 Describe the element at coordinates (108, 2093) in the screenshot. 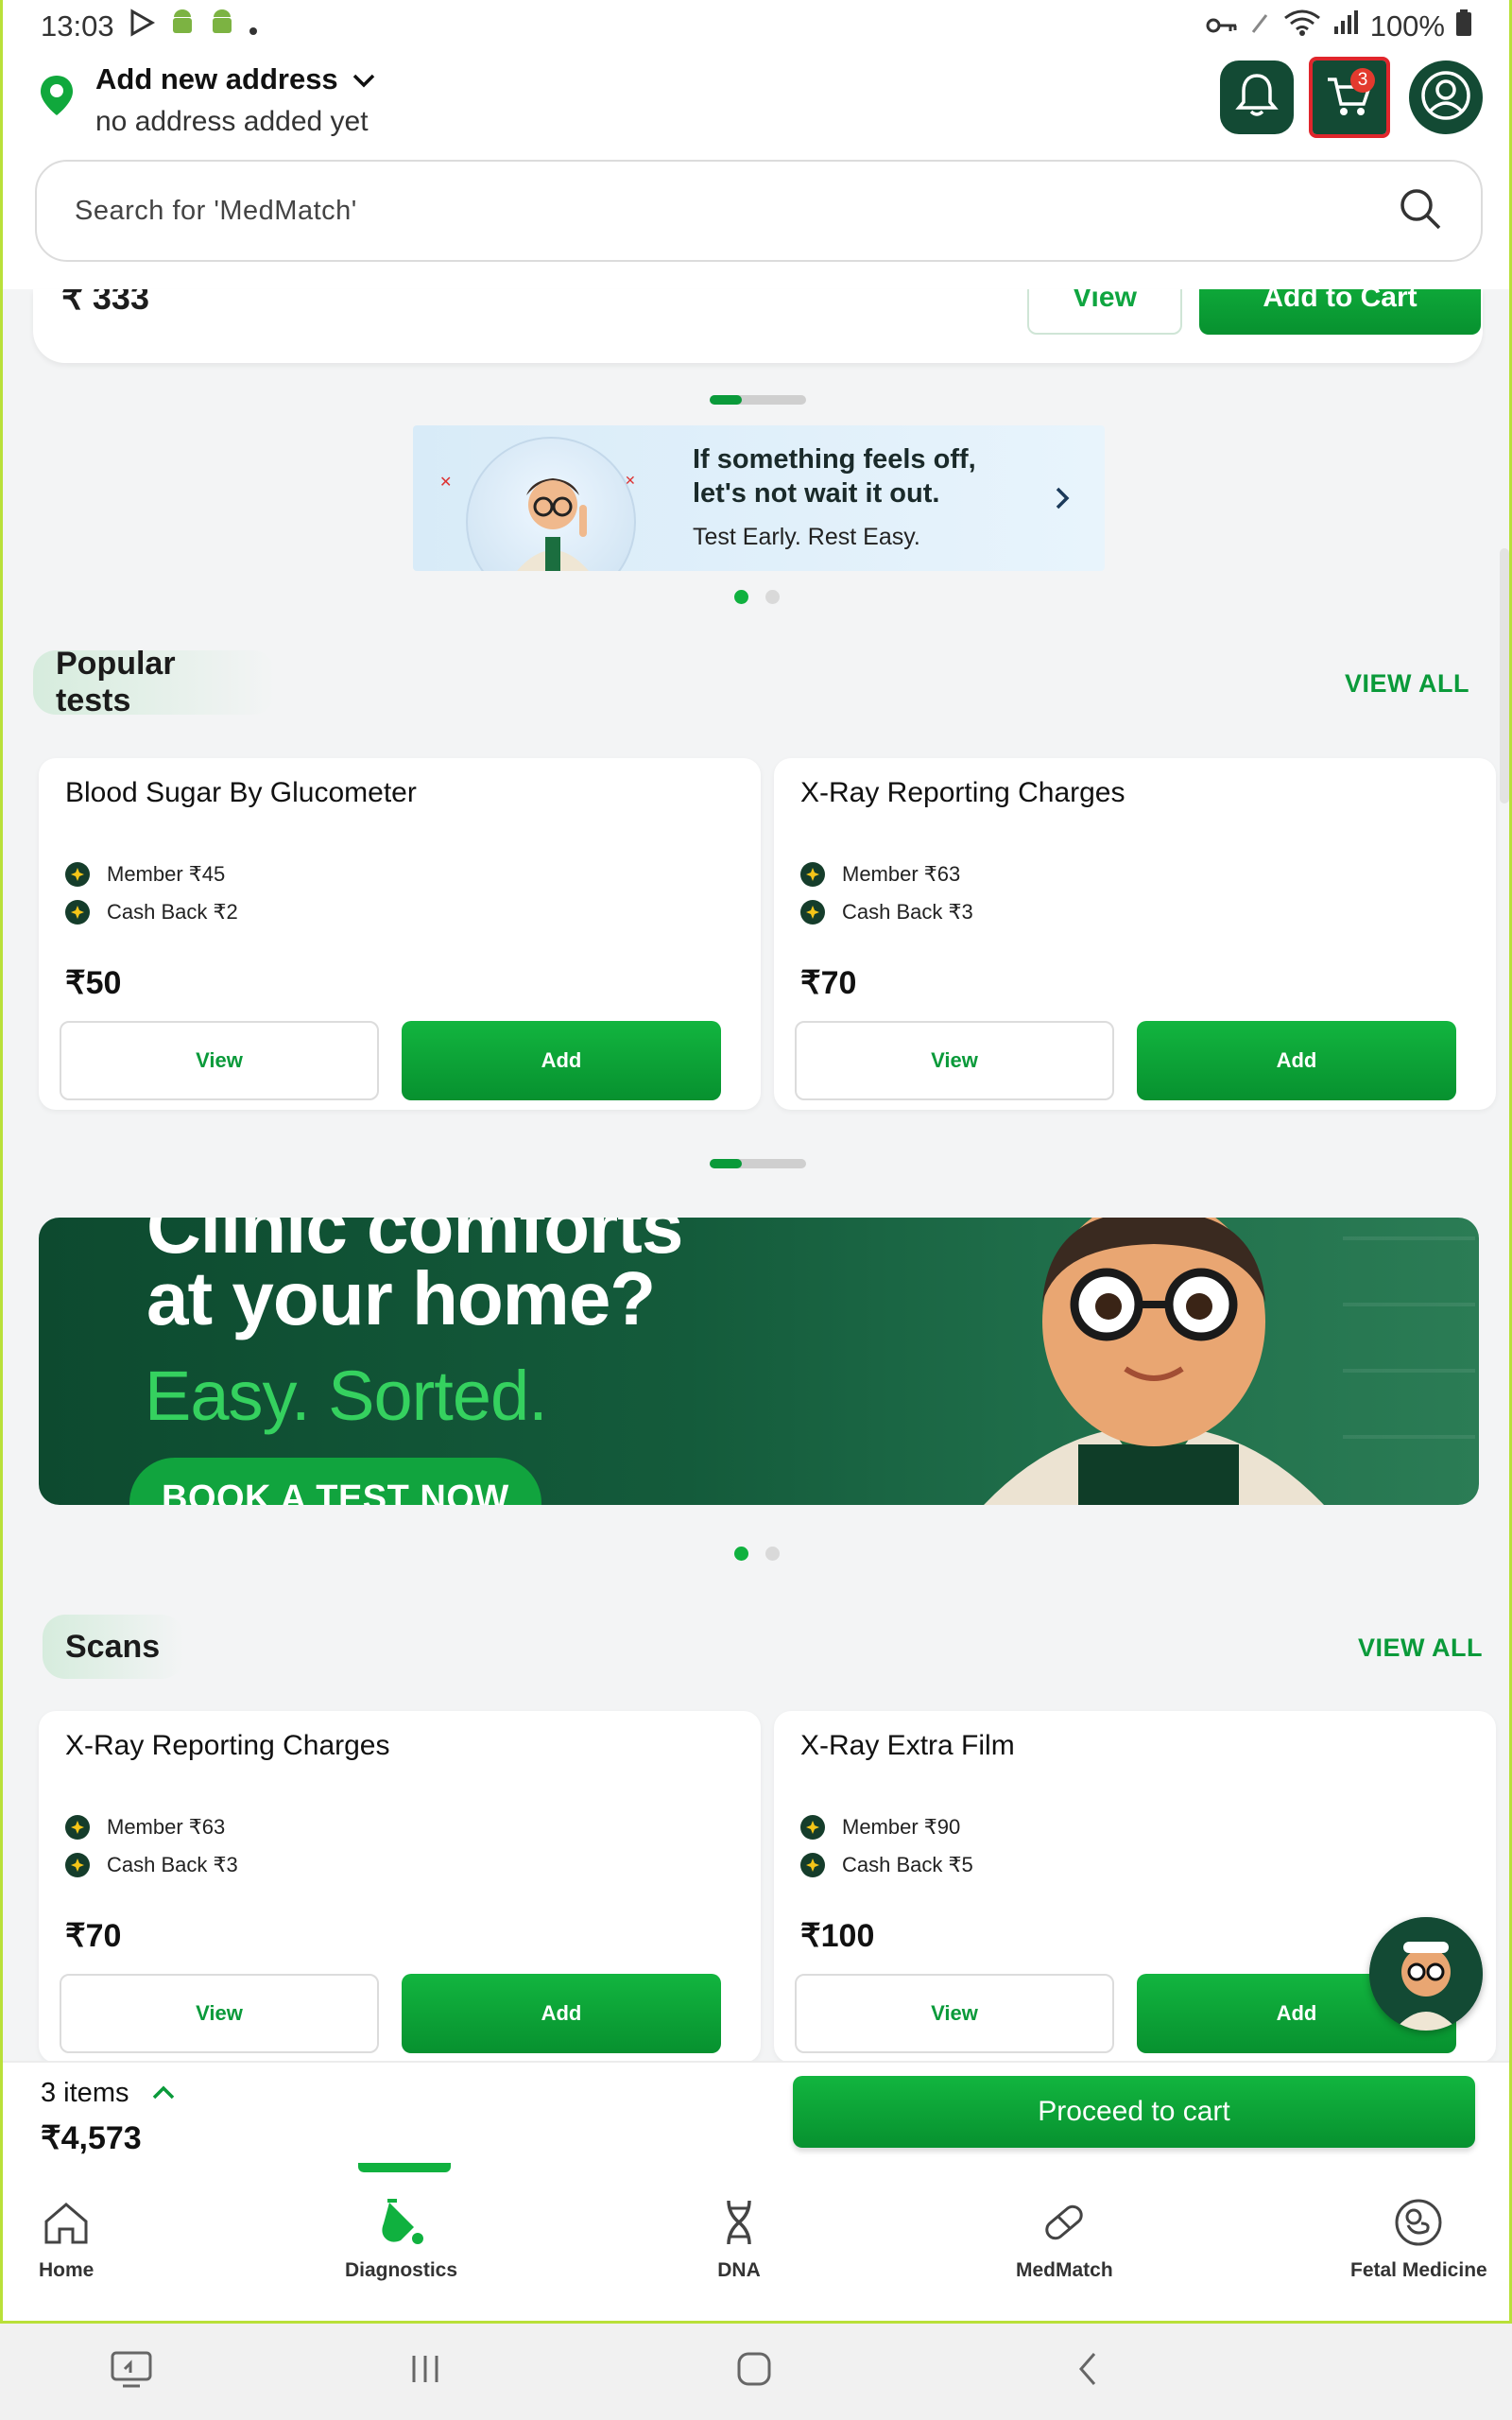

I see `cart-items-toggle: 3 items` at that location.